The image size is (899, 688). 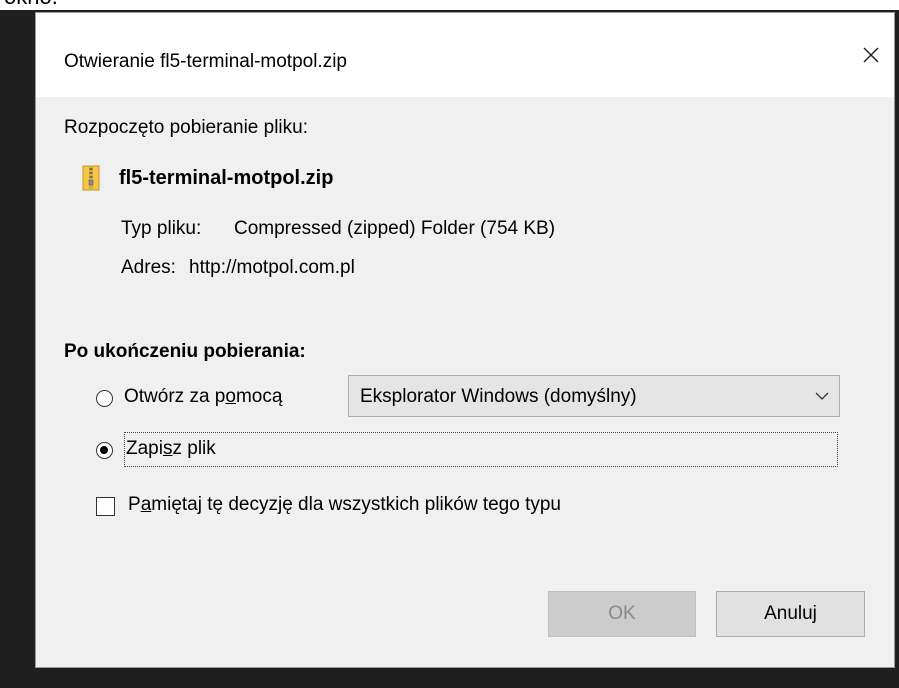 What do you see at coordinates (259, 396) in the screenshot?
I see `open-with-label-post: mocą` at bounding box center [259, 396].